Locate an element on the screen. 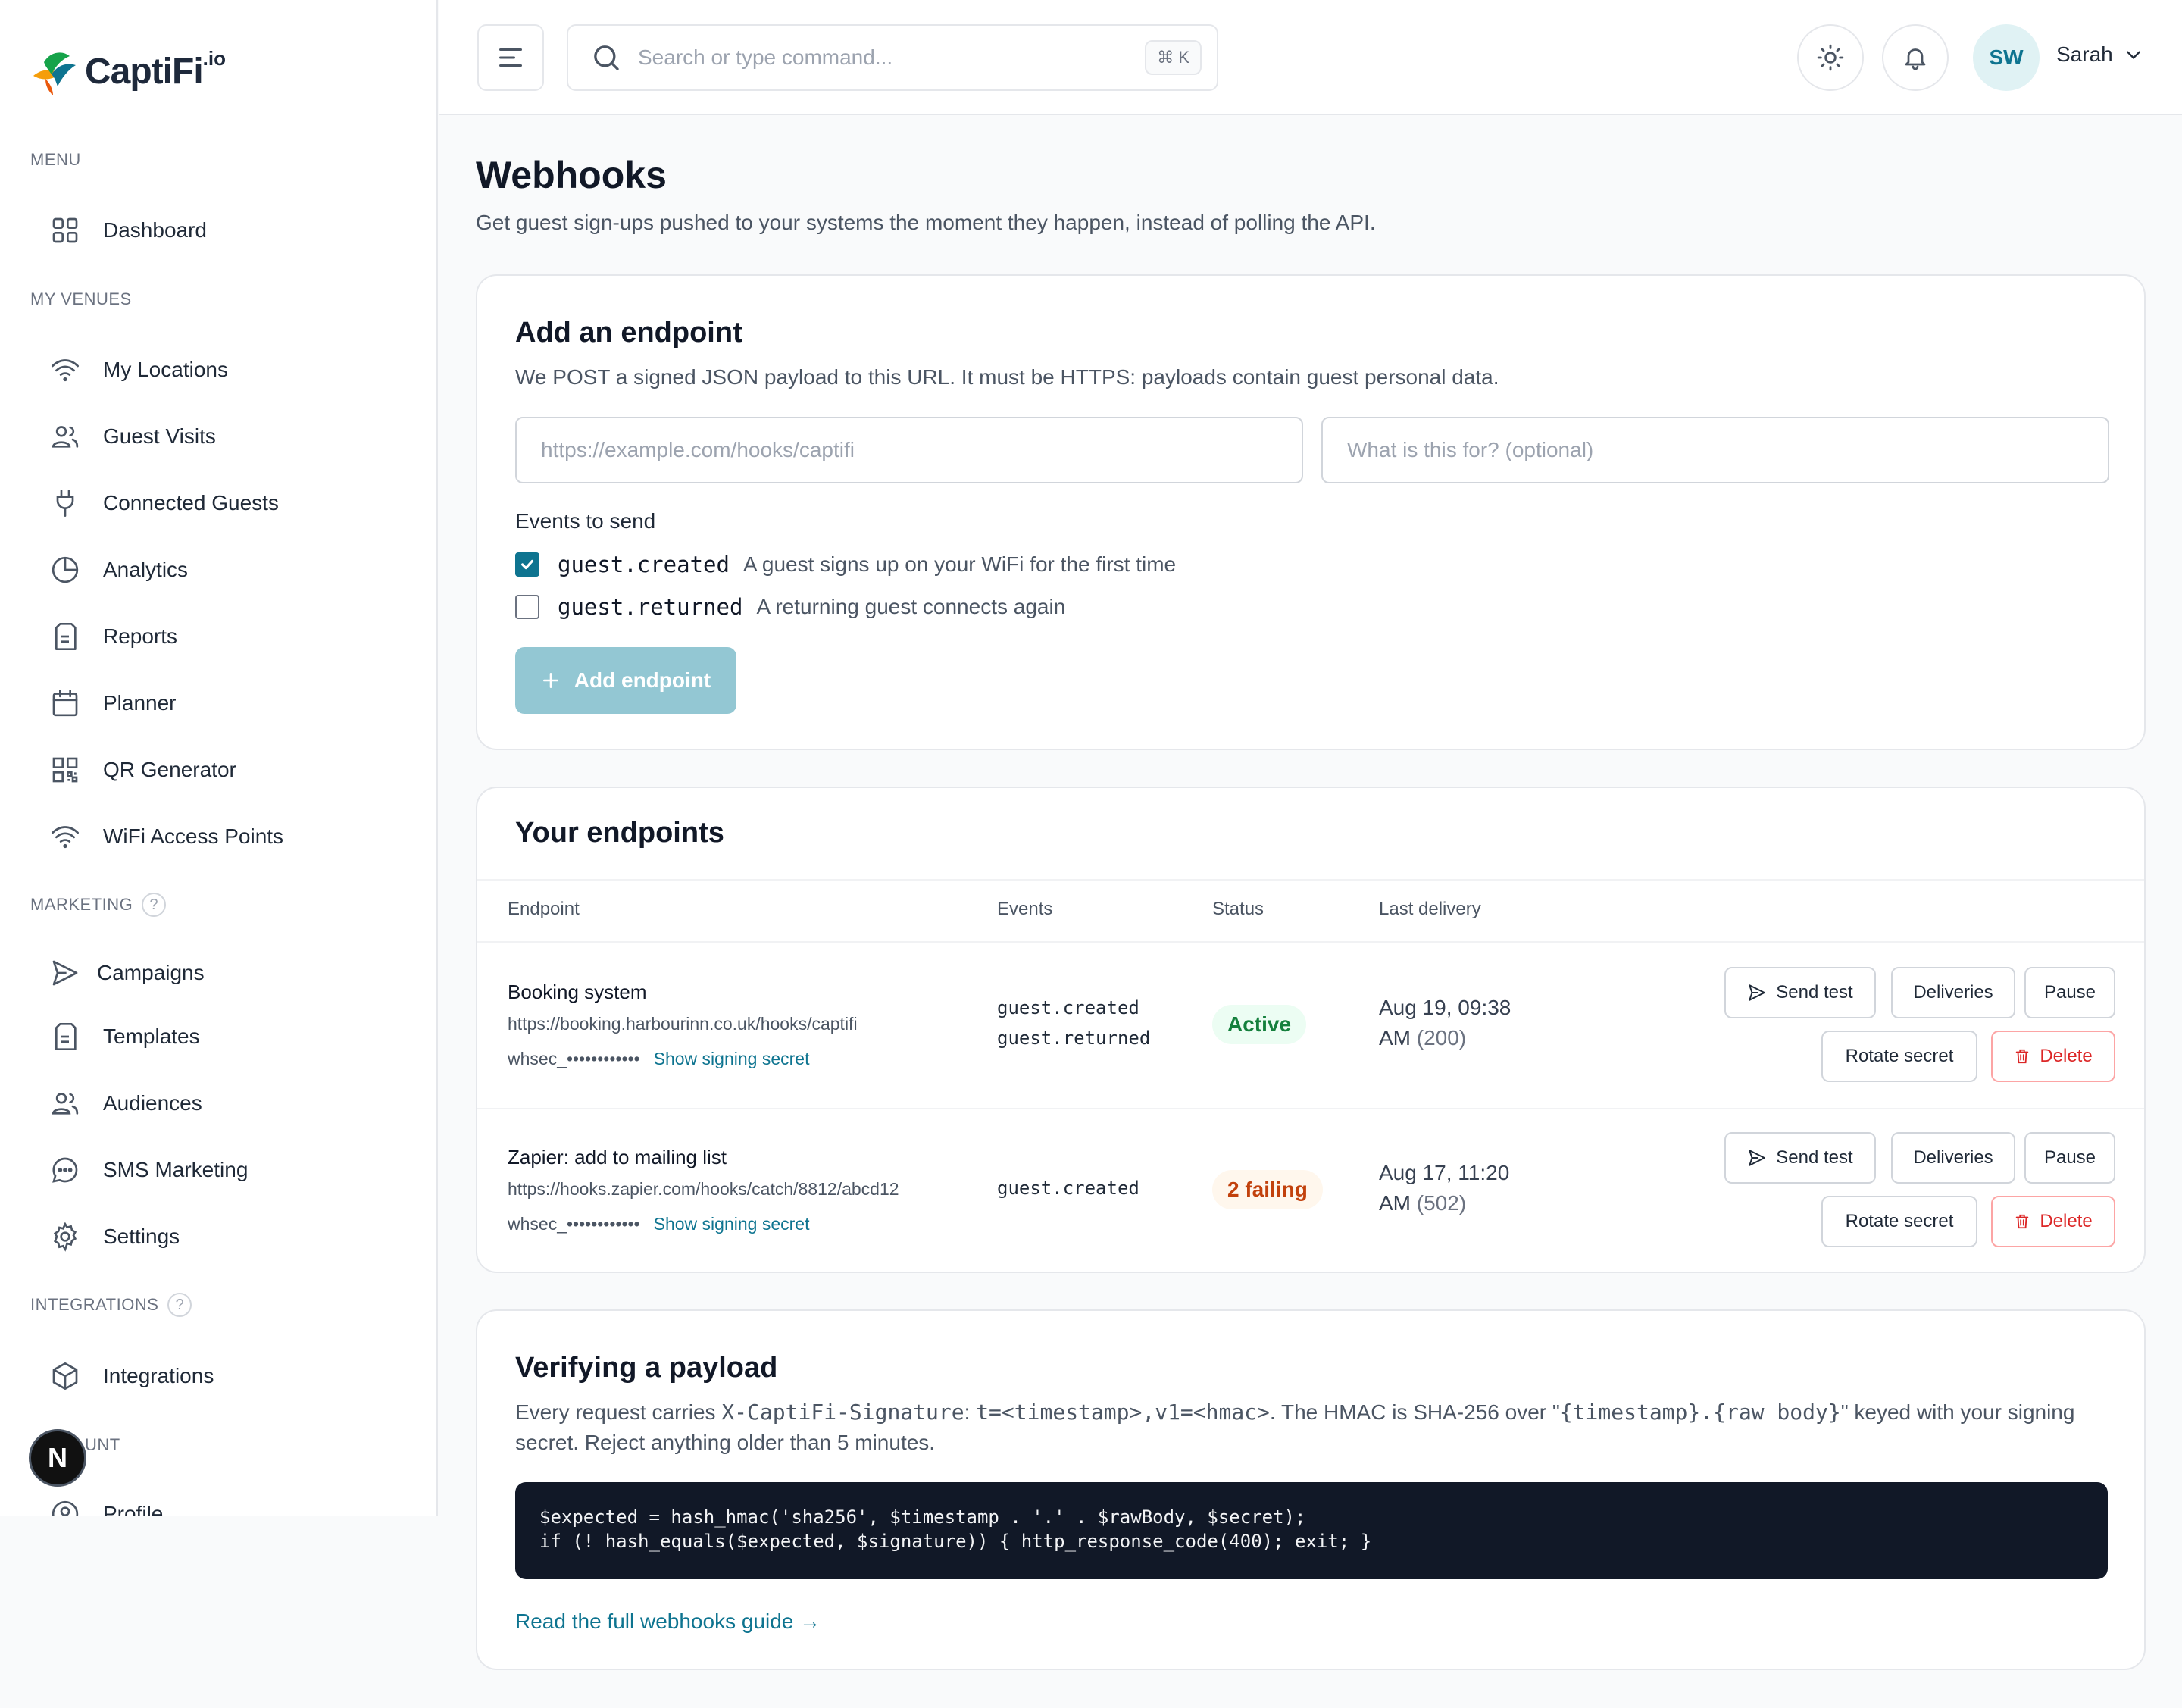  event-code: guest.created is located at coordinates (1068, 1188).